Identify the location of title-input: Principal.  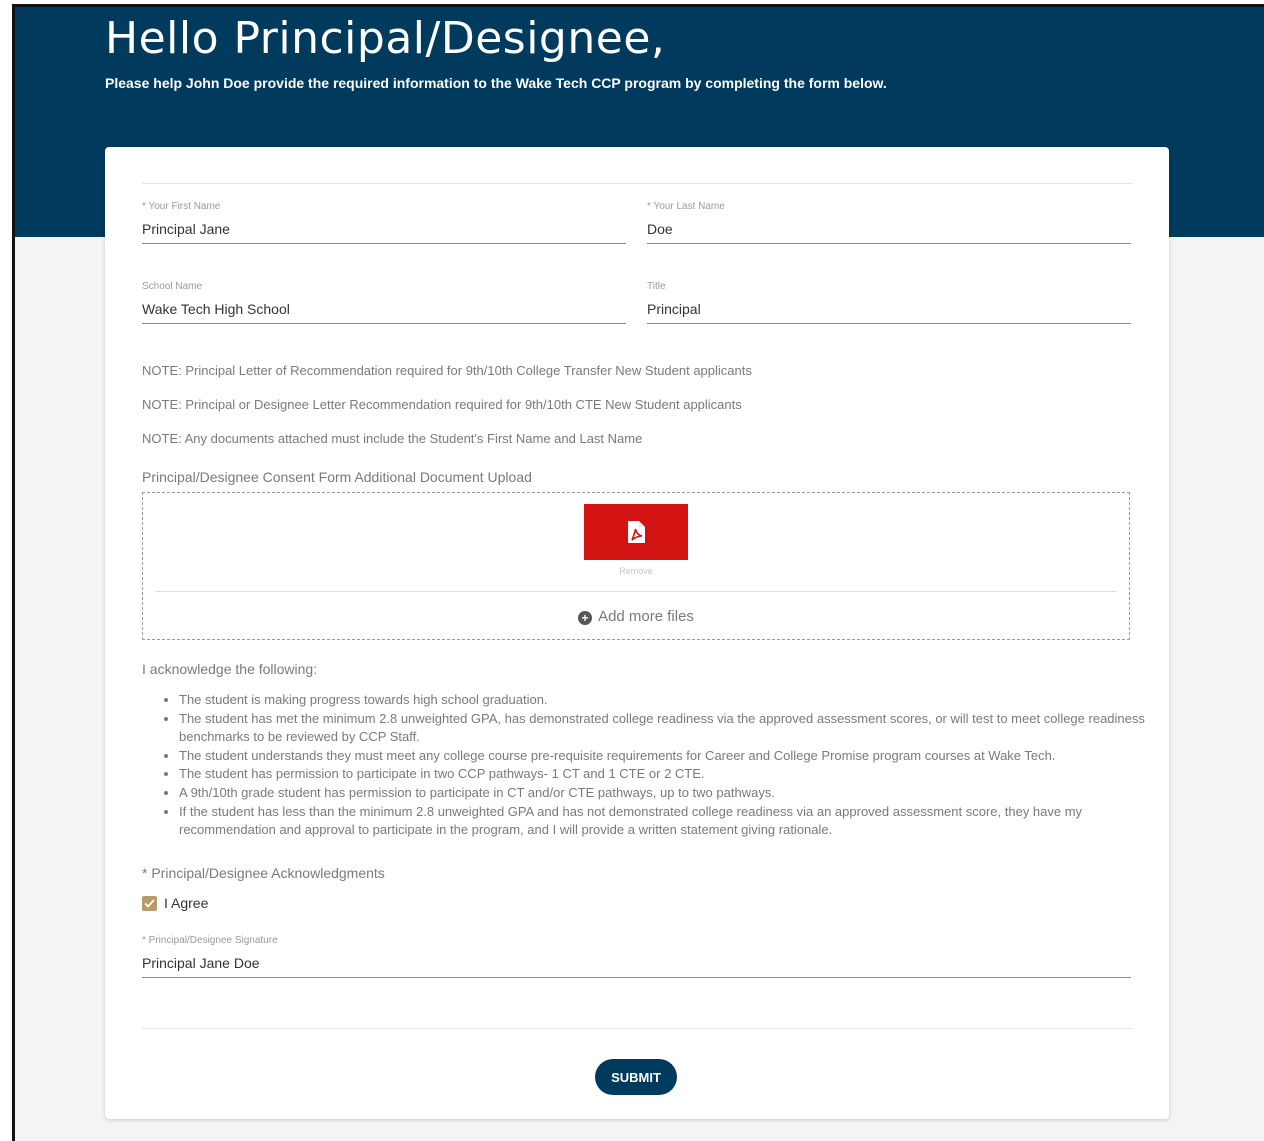
(889, 309).